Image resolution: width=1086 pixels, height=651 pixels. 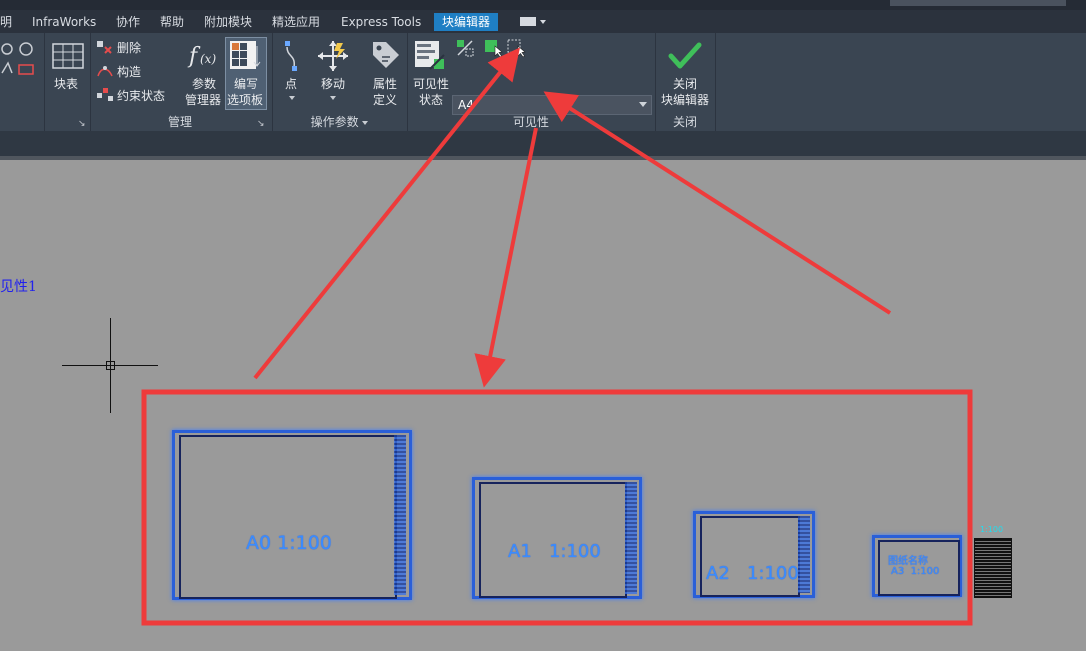 What do you see at coordinates (717, 203) in the screenshot?
I see `arrow-to-dropdown` at bounding box center [717, 203].